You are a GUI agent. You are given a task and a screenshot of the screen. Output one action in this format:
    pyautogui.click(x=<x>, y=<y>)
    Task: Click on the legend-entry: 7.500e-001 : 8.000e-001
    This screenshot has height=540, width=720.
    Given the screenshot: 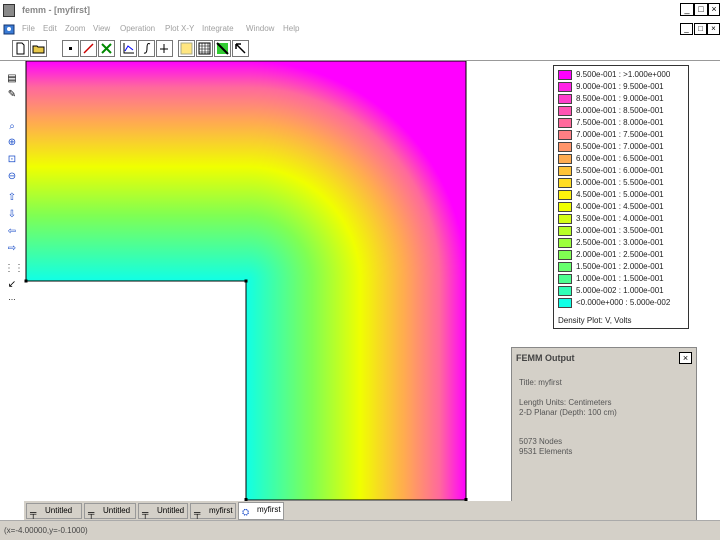 What is the action you would take?
    pyautogui.click(x=622, y=123)
    